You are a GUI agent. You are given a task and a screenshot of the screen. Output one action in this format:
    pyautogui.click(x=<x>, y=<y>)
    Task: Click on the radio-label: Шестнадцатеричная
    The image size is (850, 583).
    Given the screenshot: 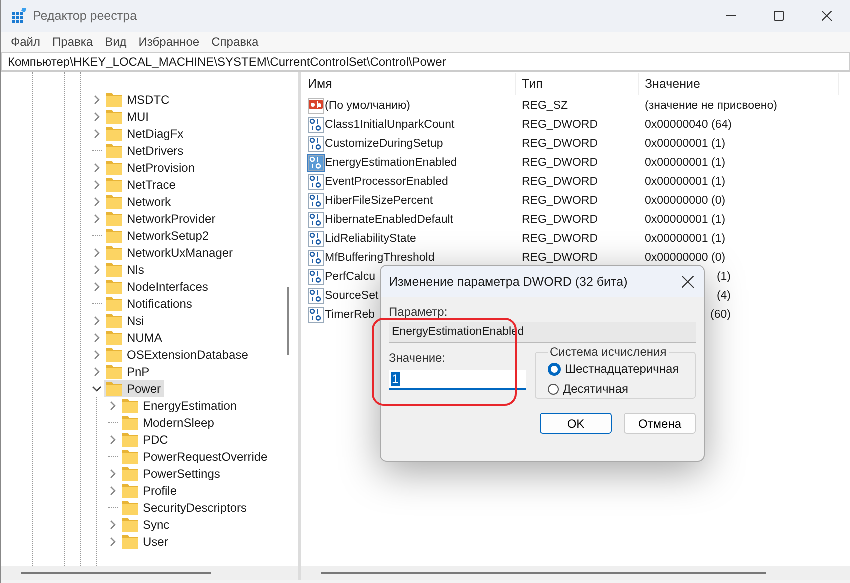 What is the action you would take?
    pyautogui.click(x=622, y=369)
    